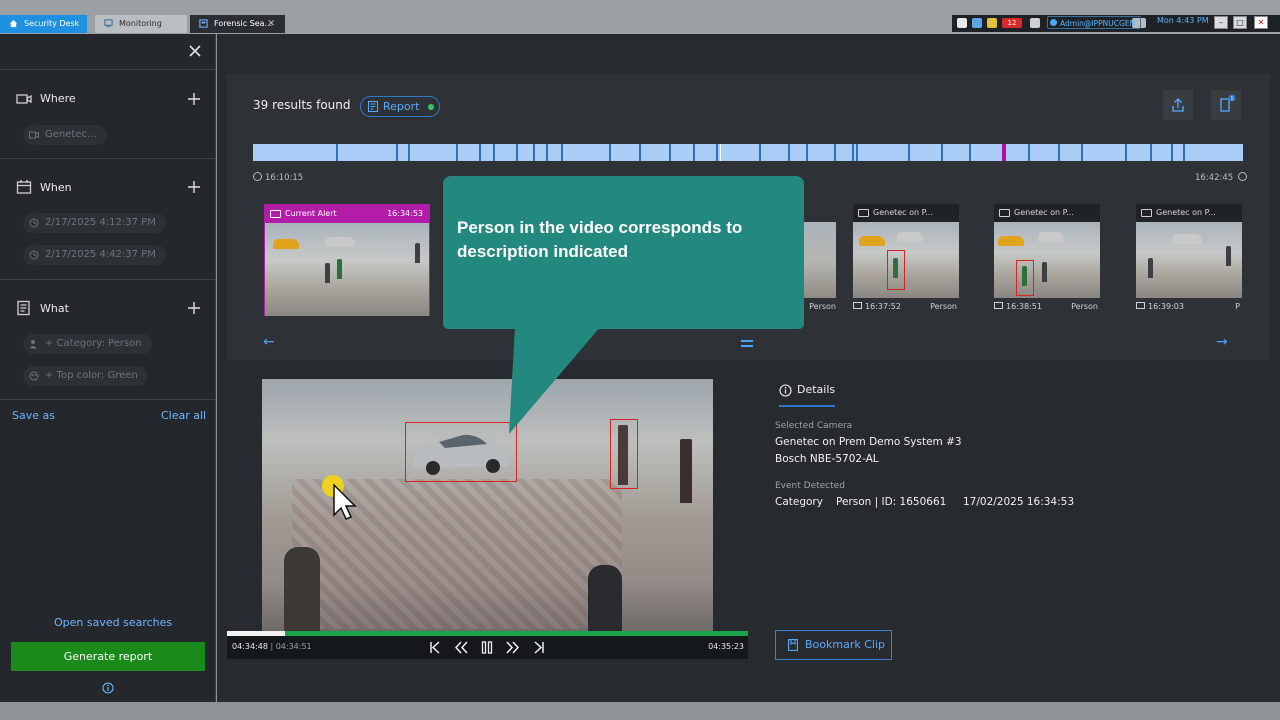 The width and height of the screenshot is (1280, 720). What do you see at coordinates (747, 343) in the screenshot?
I see `resize-handle-icon` at bounding box center [747, 343].